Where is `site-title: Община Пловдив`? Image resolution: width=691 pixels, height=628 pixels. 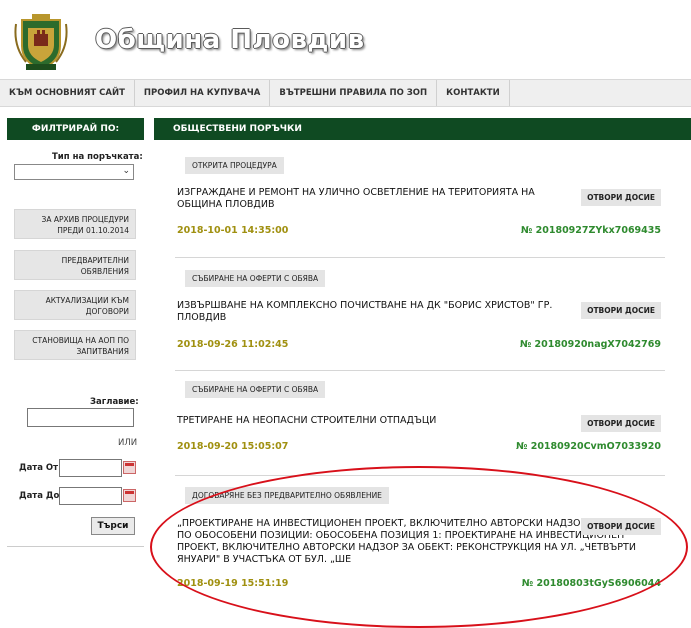
site-title: Община Пловдив is located at coordinates (230, 40).